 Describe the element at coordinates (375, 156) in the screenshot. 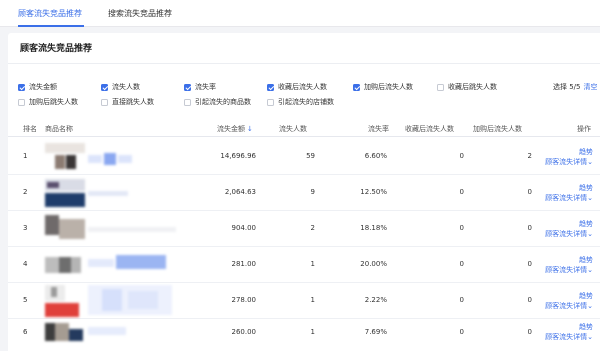

I see `rate-cell: 6.60%` at that location.